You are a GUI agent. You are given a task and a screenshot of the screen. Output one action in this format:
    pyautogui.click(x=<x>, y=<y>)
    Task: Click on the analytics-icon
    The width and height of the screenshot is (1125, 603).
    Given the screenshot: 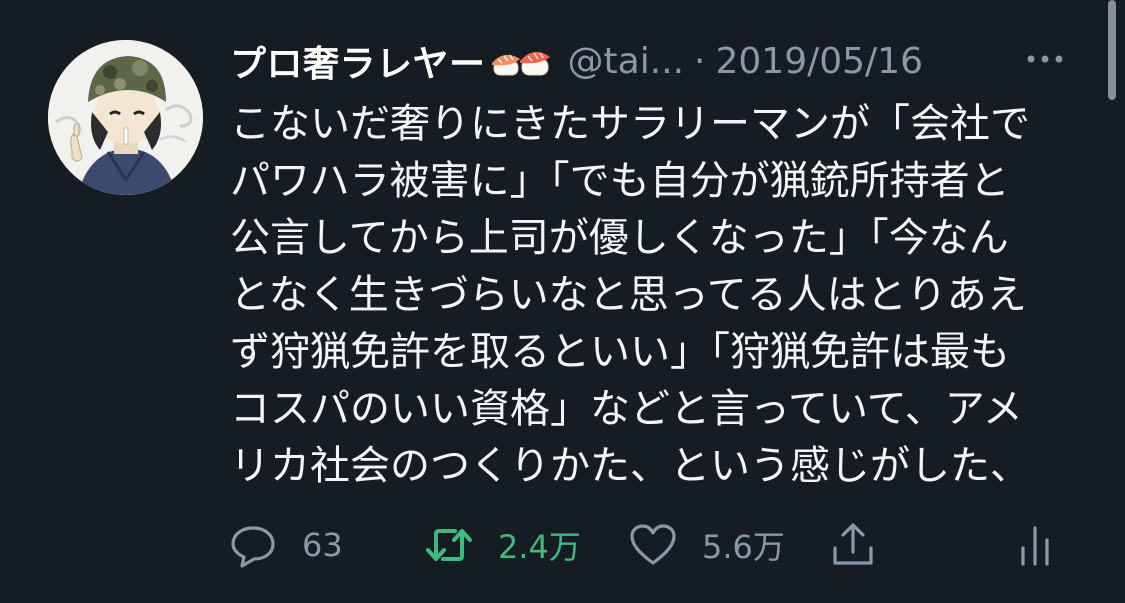 What is the action you would take?
    pyautogui.click(x=1035, y=545)
    